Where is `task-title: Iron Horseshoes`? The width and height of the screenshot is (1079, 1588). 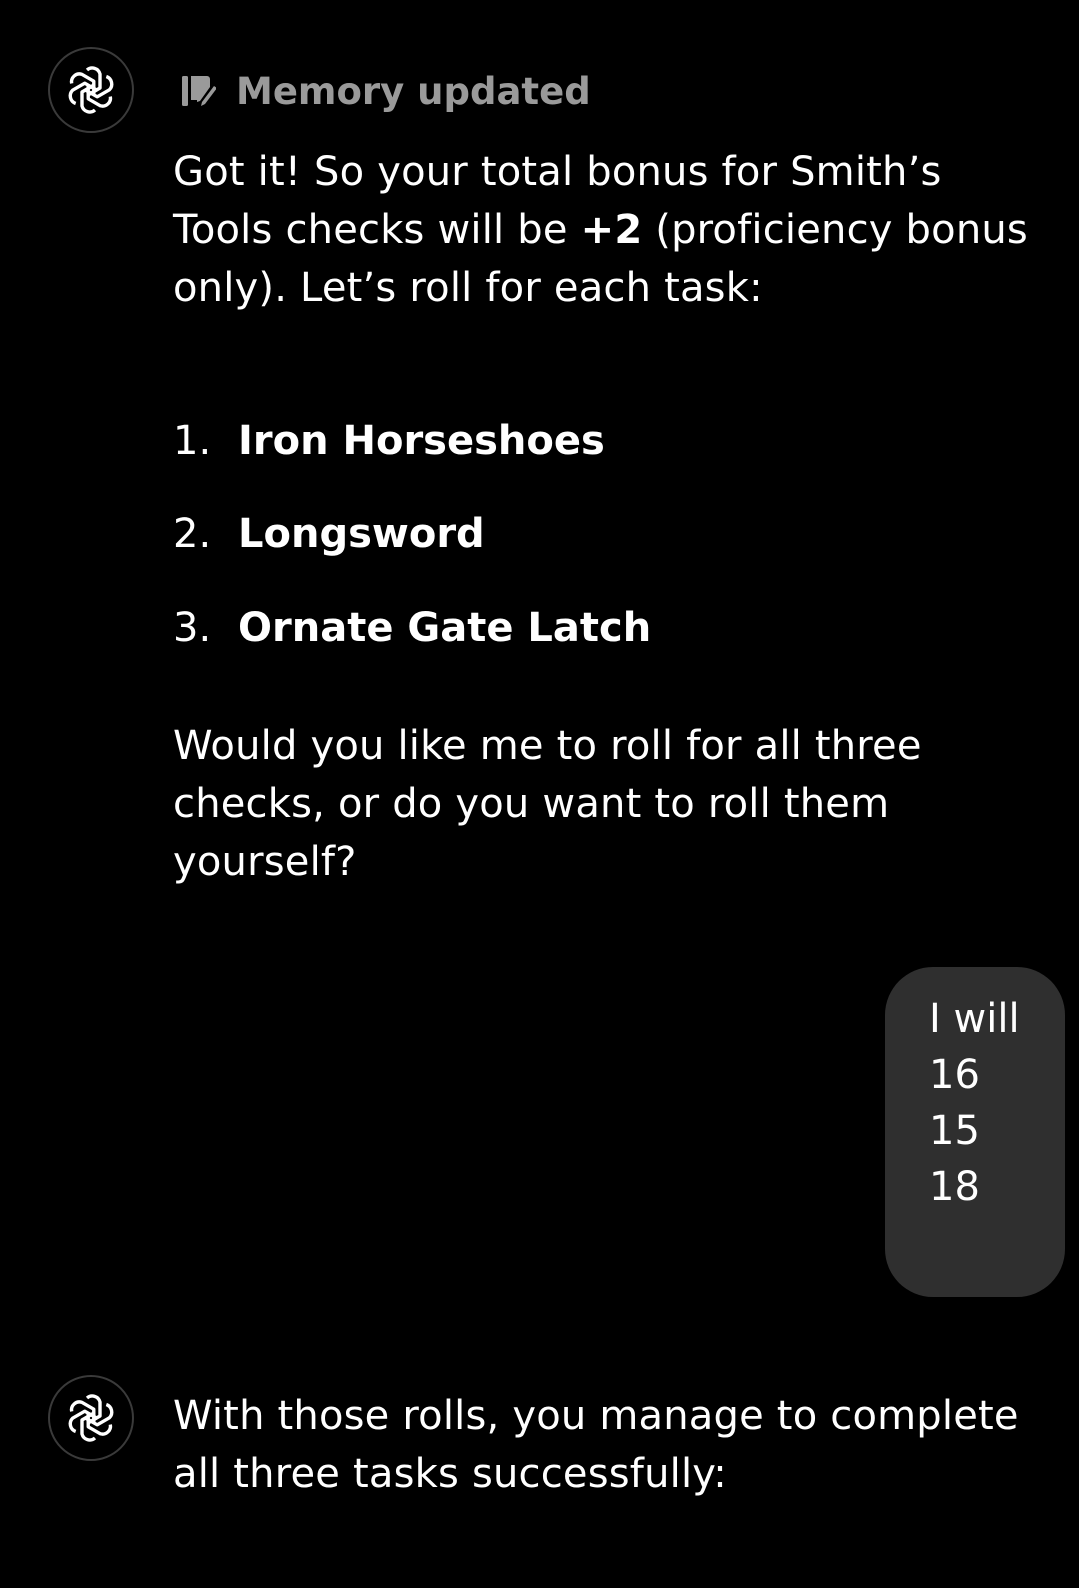
task-title: Iron Horseshoes is located at coordinates (421, 441).